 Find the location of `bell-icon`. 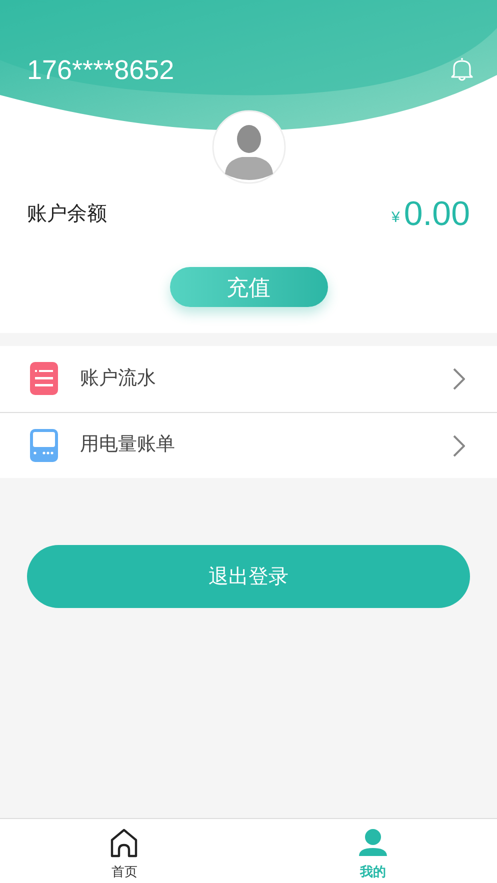

bell-icon is located at coordinates (462, 69).